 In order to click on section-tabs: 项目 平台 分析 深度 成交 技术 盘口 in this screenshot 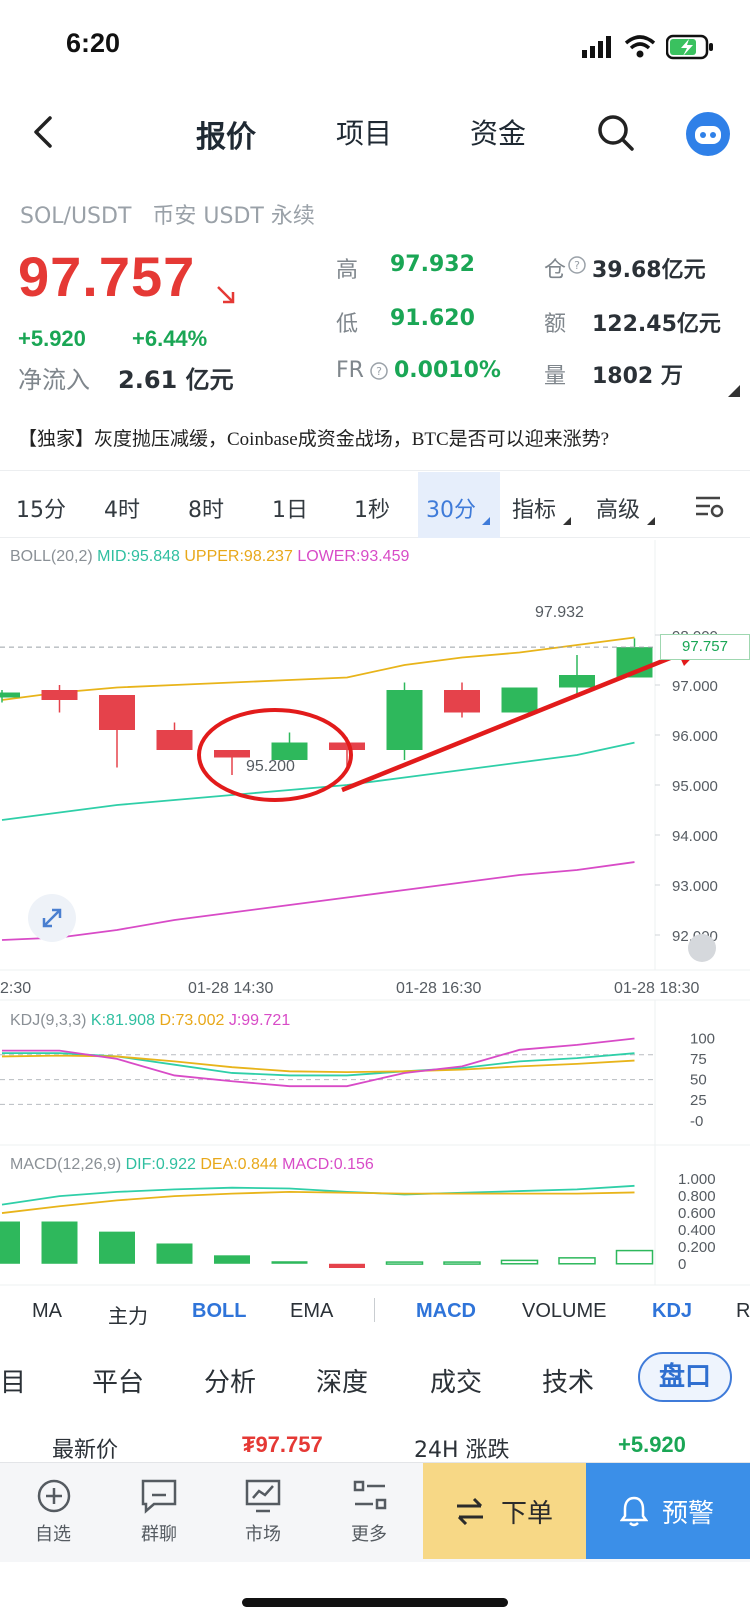, I will do `click(375, 1380)`.